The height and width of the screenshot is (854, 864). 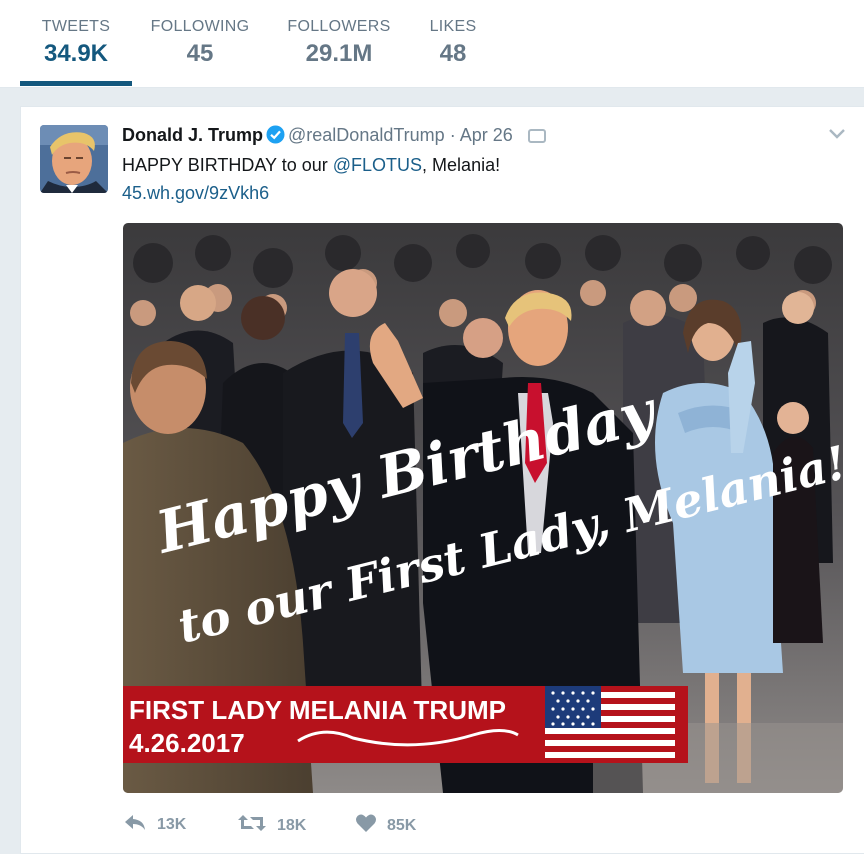 I want to click on stat-tweets: TWEETS 34.9K, so click(x=76, y=43).